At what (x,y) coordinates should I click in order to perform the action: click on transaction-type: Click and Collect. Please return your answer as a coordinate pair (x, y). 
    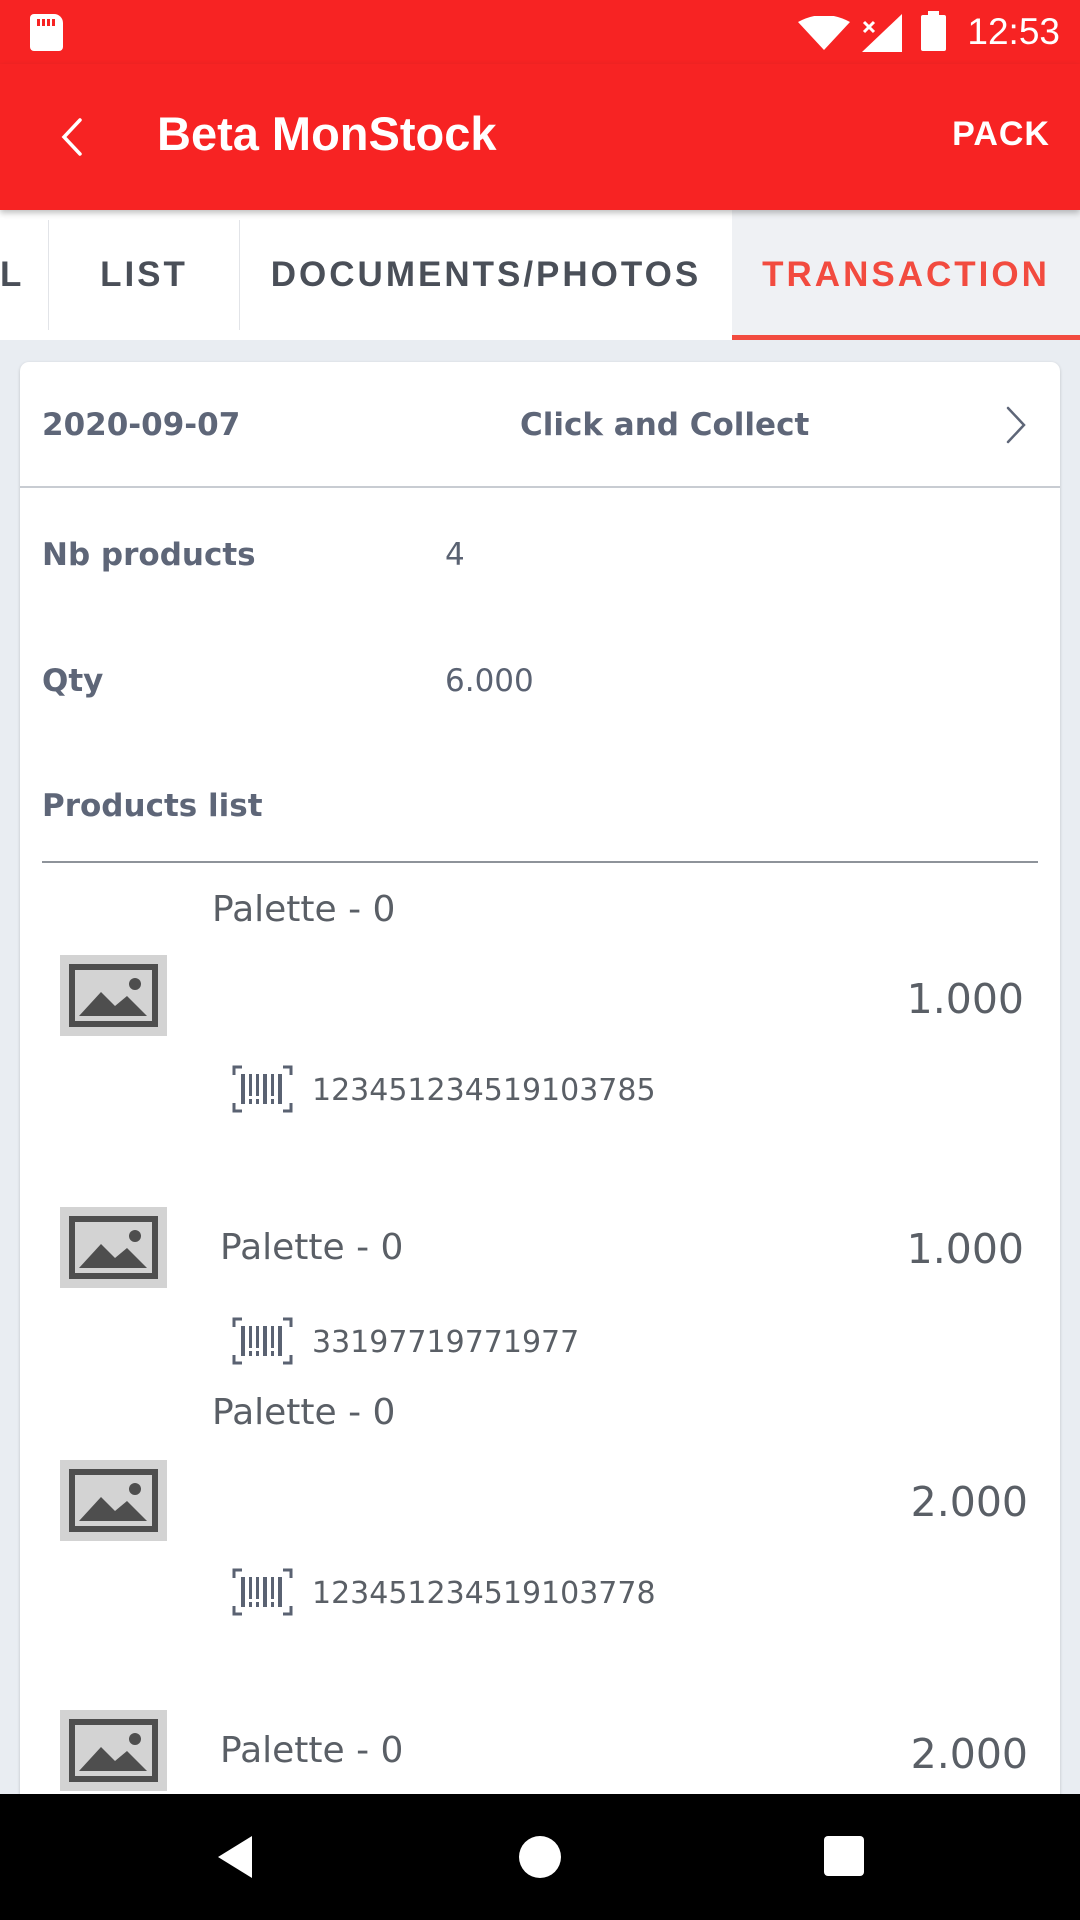
    Looking at the image, I should click on (665, 425).